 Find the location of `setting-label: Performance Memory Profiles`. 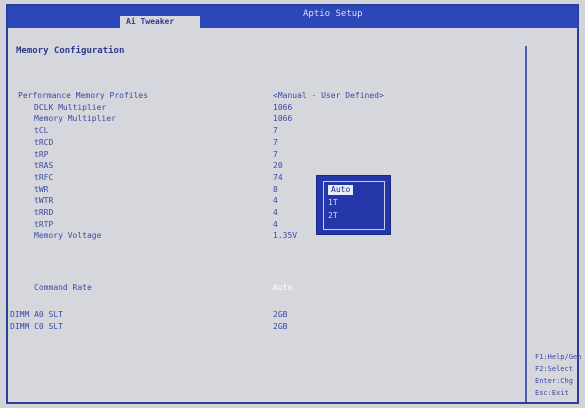

setting-label: Performance Memory Profiles is located at coordinates (83, 95).